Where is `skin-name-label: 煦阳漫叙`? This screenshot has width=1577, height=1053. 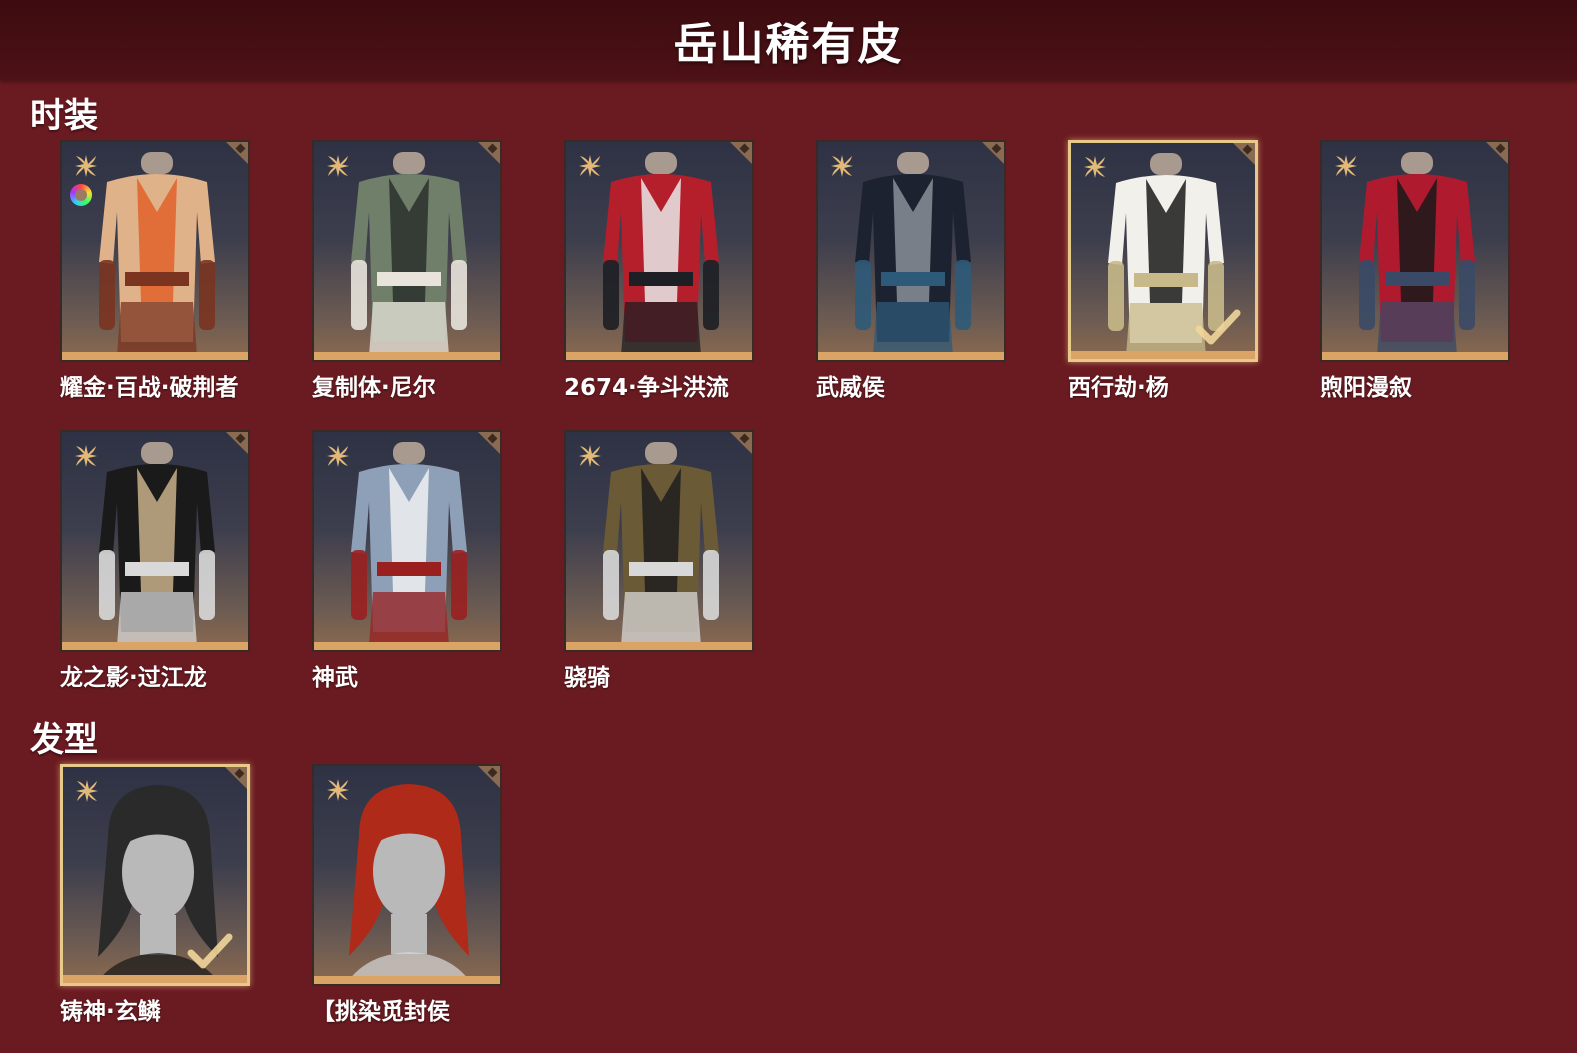
skin-name-label: 煦阳漫叙 is located at coordinates (1366, 388).